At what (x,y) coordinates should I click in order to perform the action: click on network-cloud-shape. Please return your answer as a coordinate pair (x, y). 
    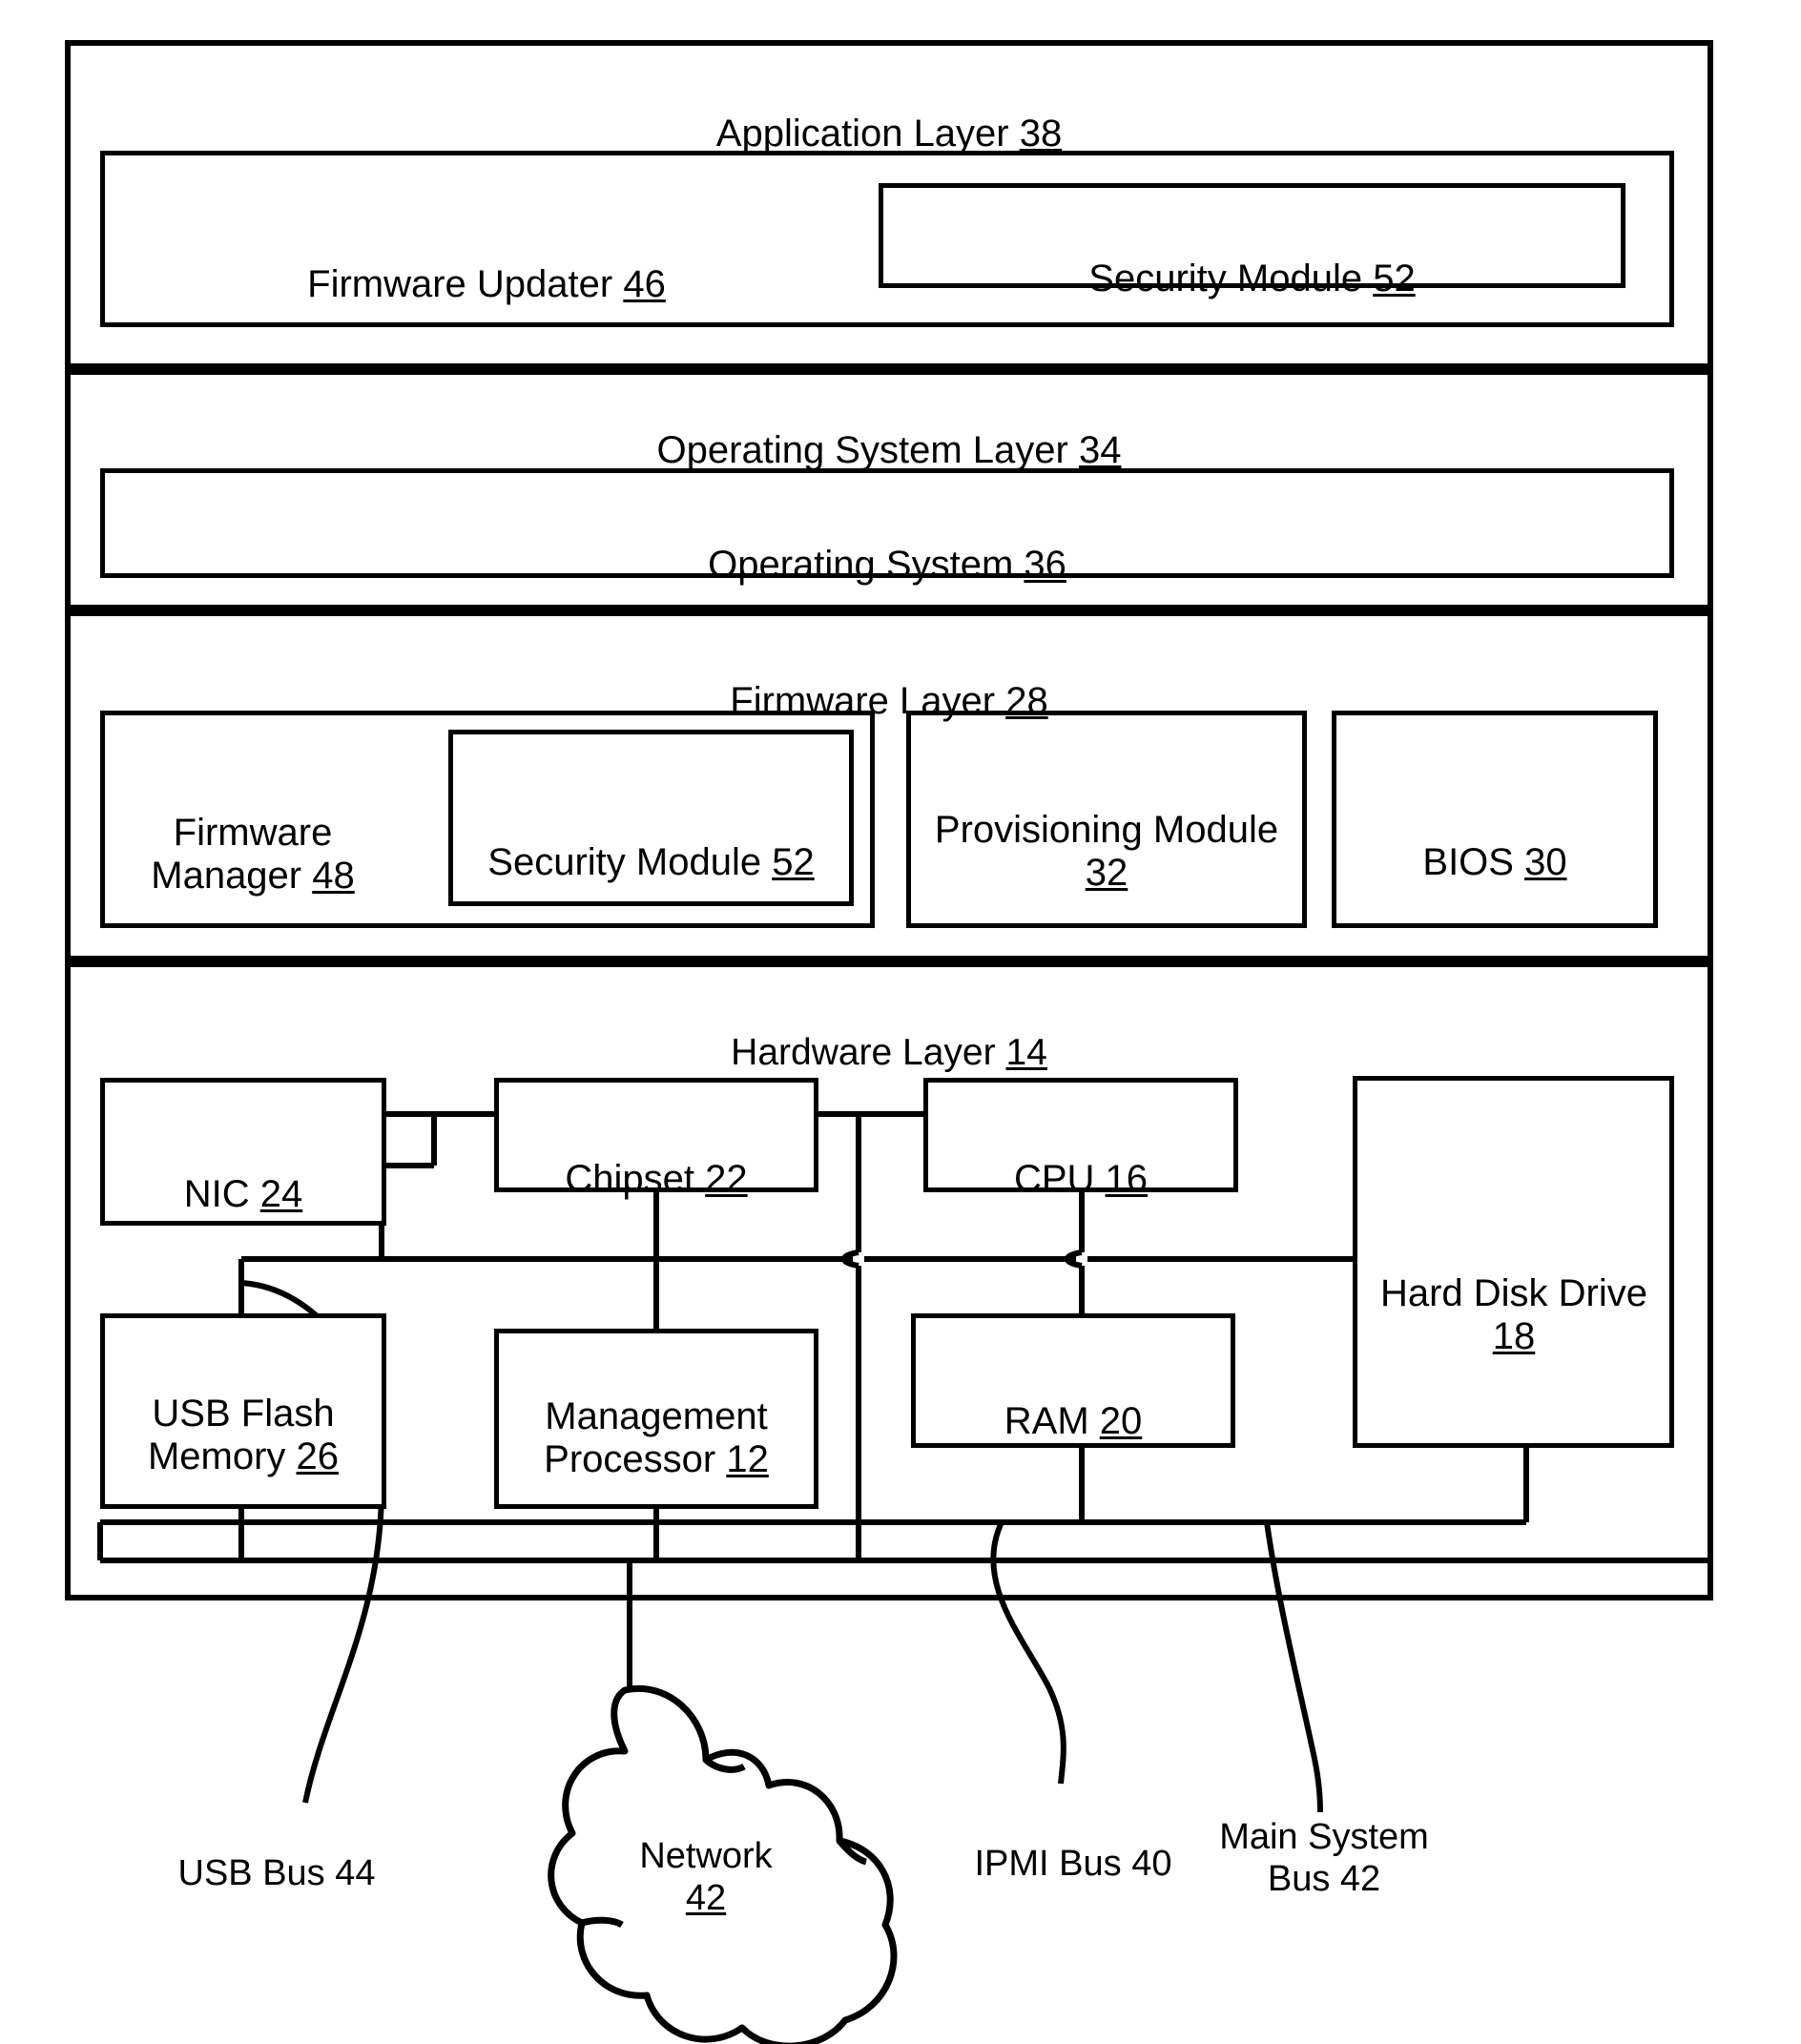
    Looking at the image, I should click on (723, 1864).